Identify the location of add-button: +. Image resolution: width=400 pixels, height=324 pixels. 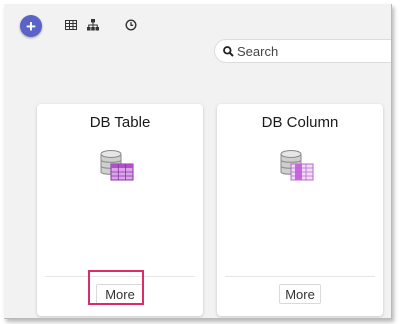
(31, 26).